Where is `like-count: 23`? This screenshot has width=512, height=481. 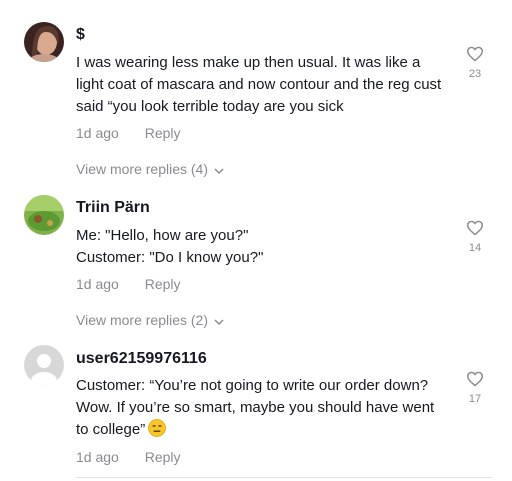
like-count: 23 is located at coordinates (475, 74).